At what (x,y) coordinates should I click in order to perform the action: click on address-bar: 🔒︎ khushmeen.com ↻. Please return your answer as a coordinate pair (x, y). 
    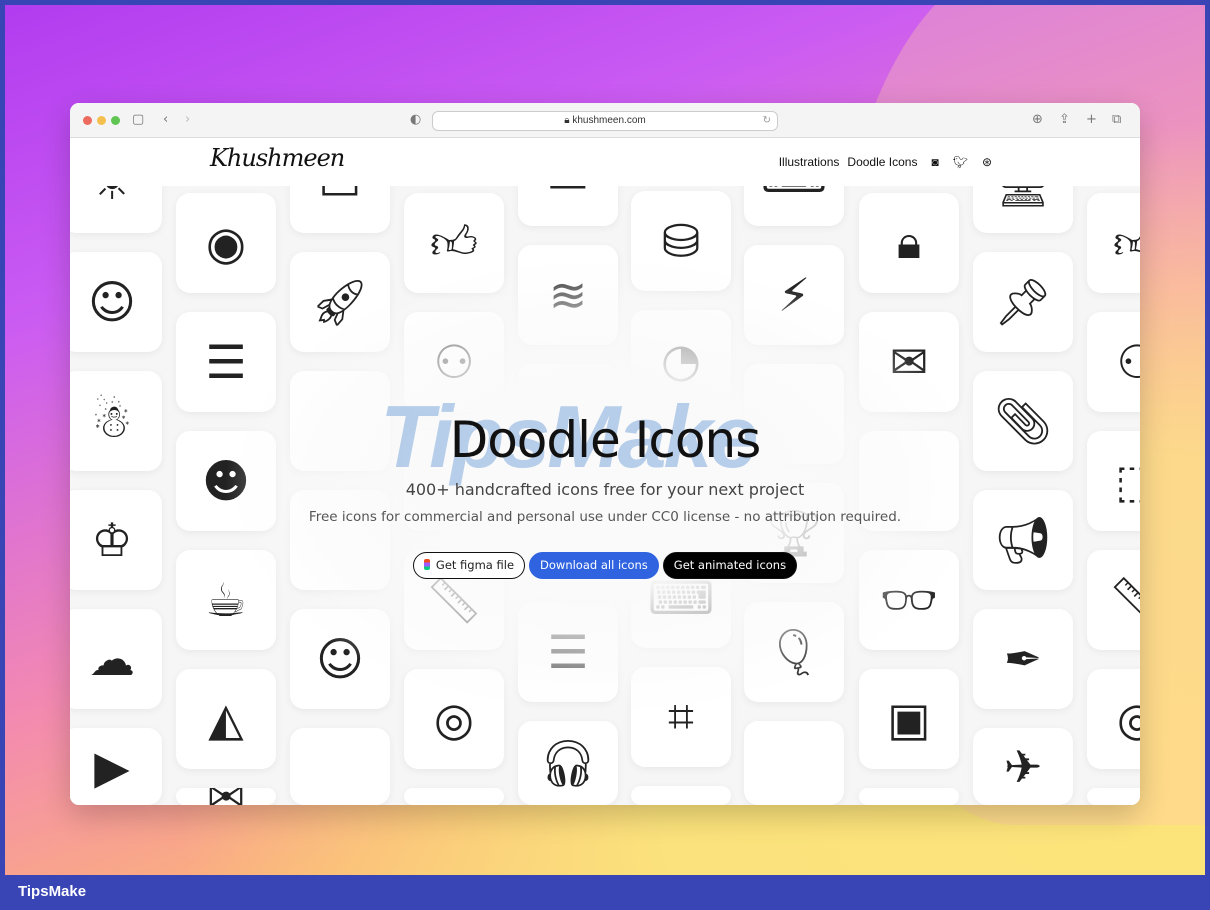
    Looking at the image, I should click on (605, 121).